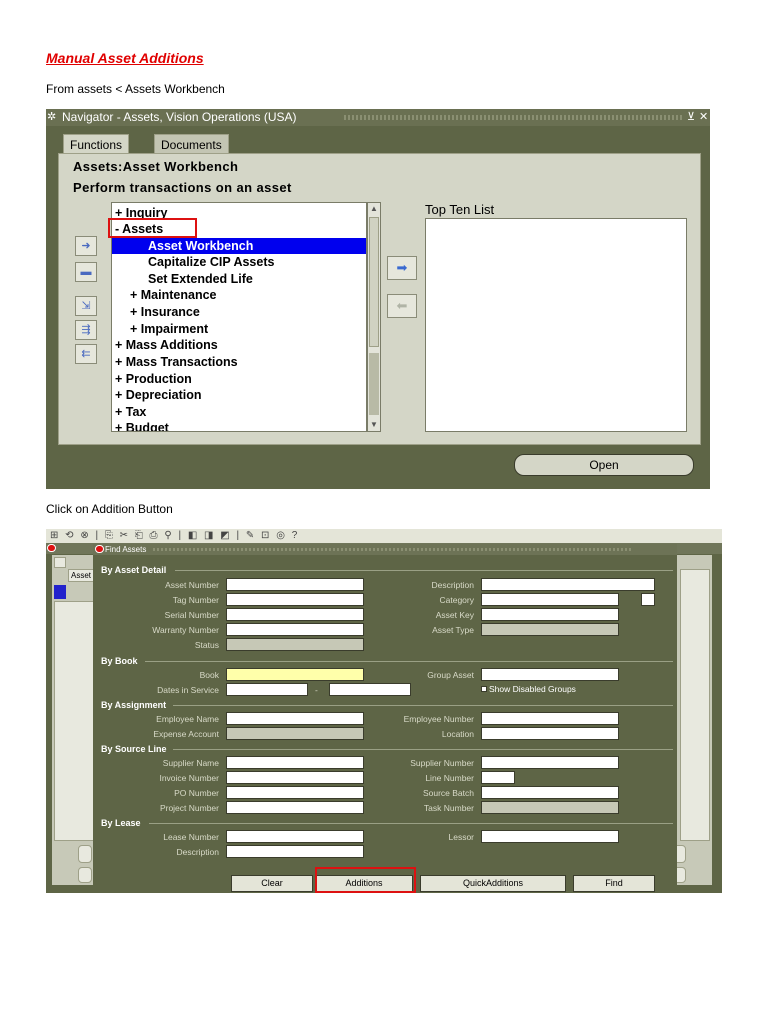 This screenshot has height=1024, width=768. Describe the element at coordinates (457, 734) in the screenshot. I see `location-label: Location` at that location.